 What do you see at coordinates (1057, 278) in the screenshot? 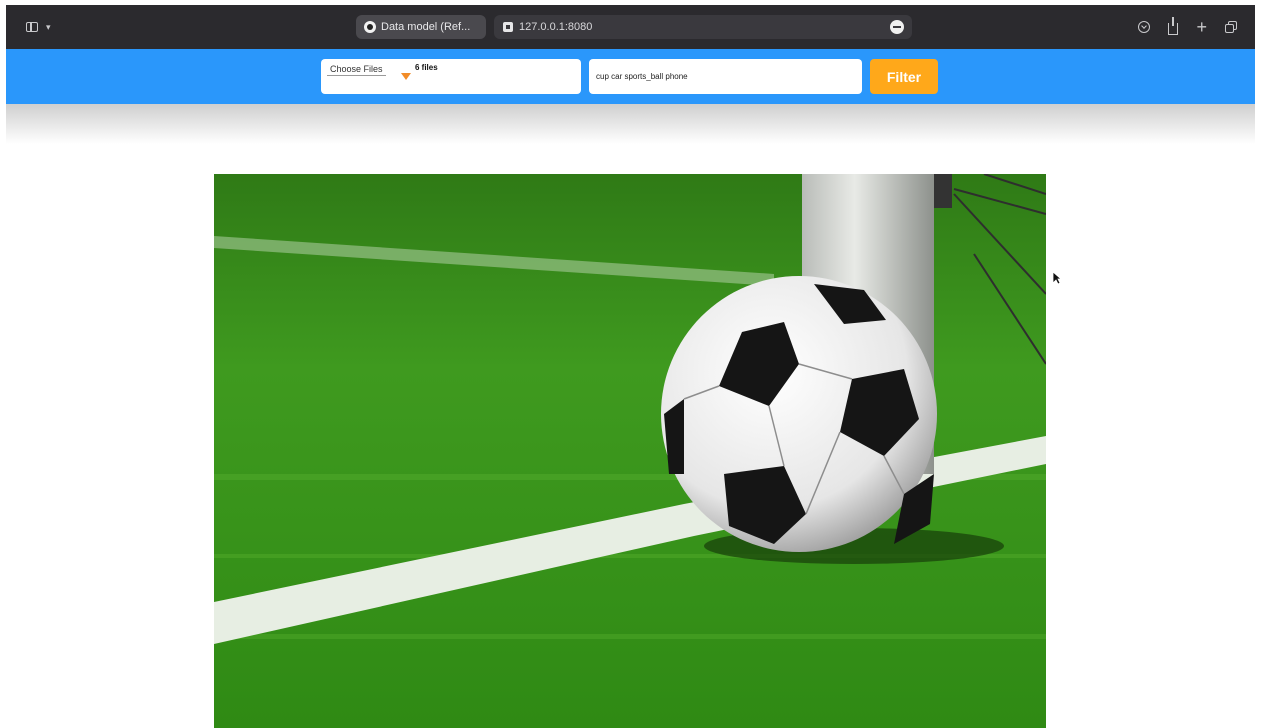
I see `mouse-cursor-icon` at bounding box center [1057, 278].